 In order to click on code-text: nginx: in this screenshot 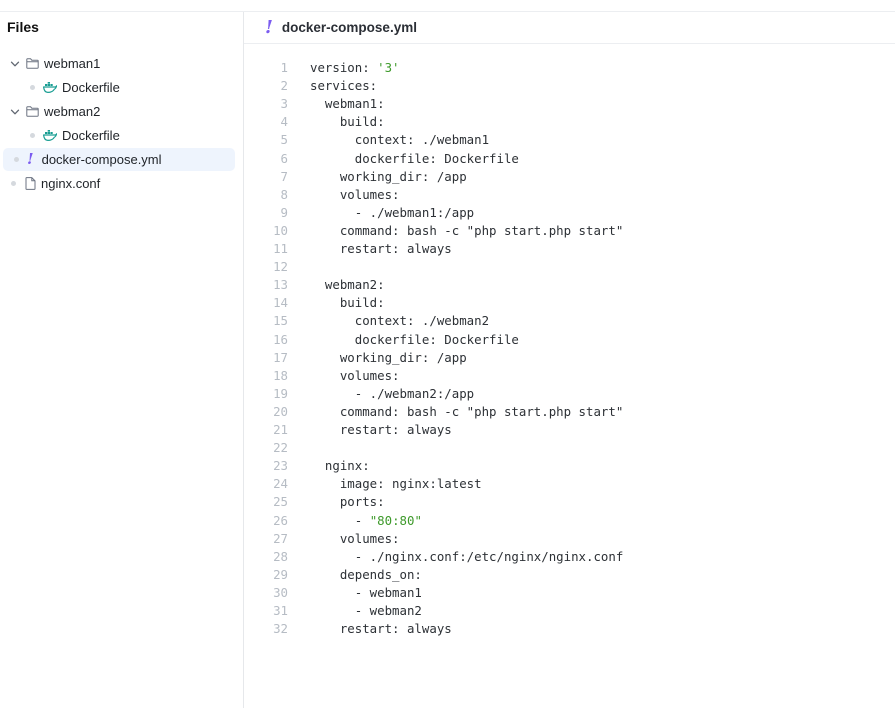, I will do `click(340, 466)`.